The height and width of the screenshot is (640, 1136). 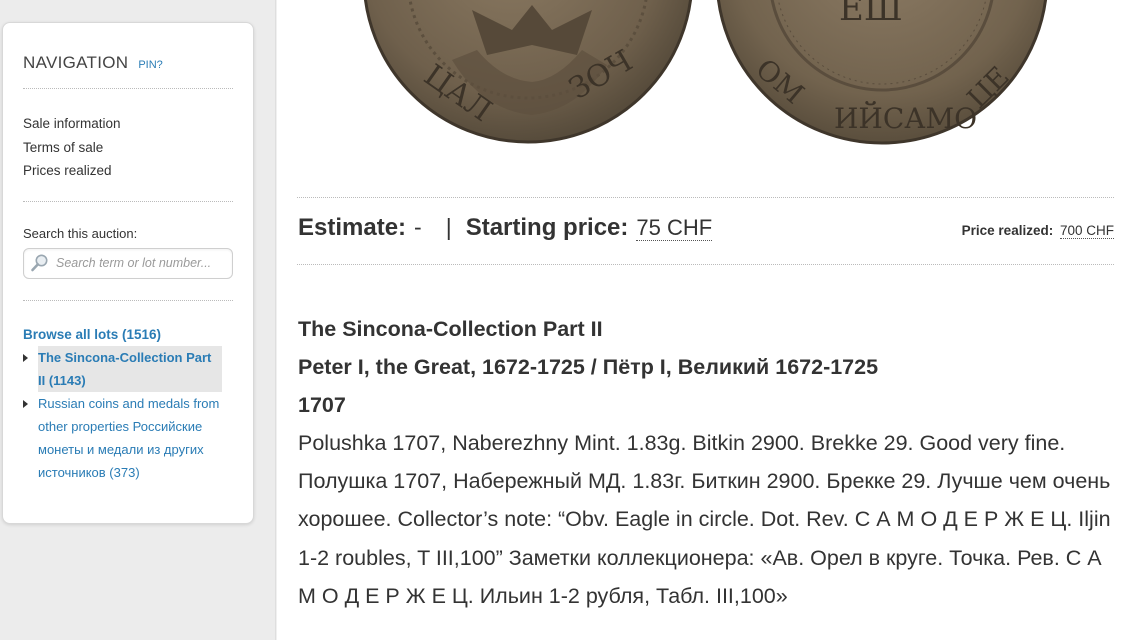 I want to click on search-box, so click(x=128, y=263).